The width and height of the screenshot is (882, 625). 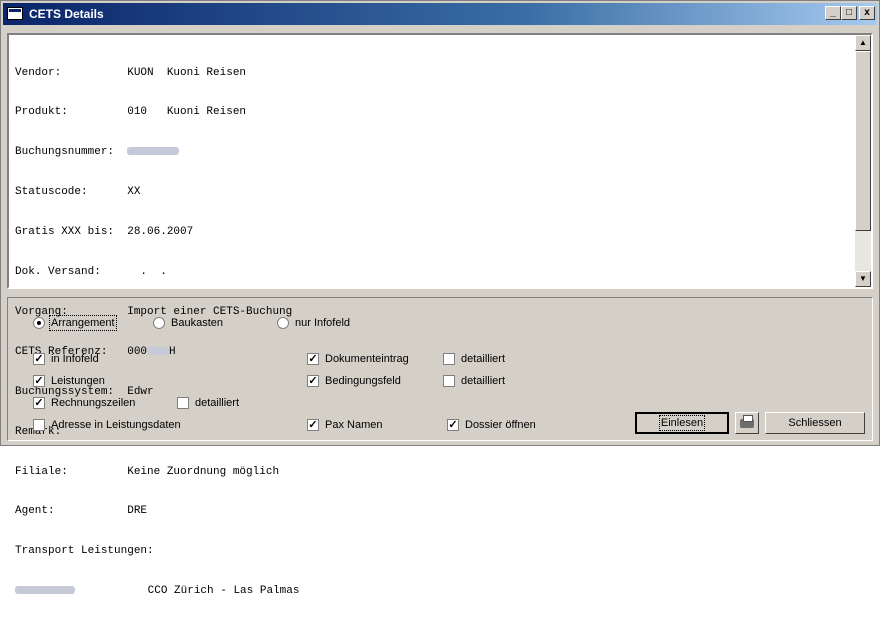 I want to click on scroll-thumb, so click(x=863, y=141).